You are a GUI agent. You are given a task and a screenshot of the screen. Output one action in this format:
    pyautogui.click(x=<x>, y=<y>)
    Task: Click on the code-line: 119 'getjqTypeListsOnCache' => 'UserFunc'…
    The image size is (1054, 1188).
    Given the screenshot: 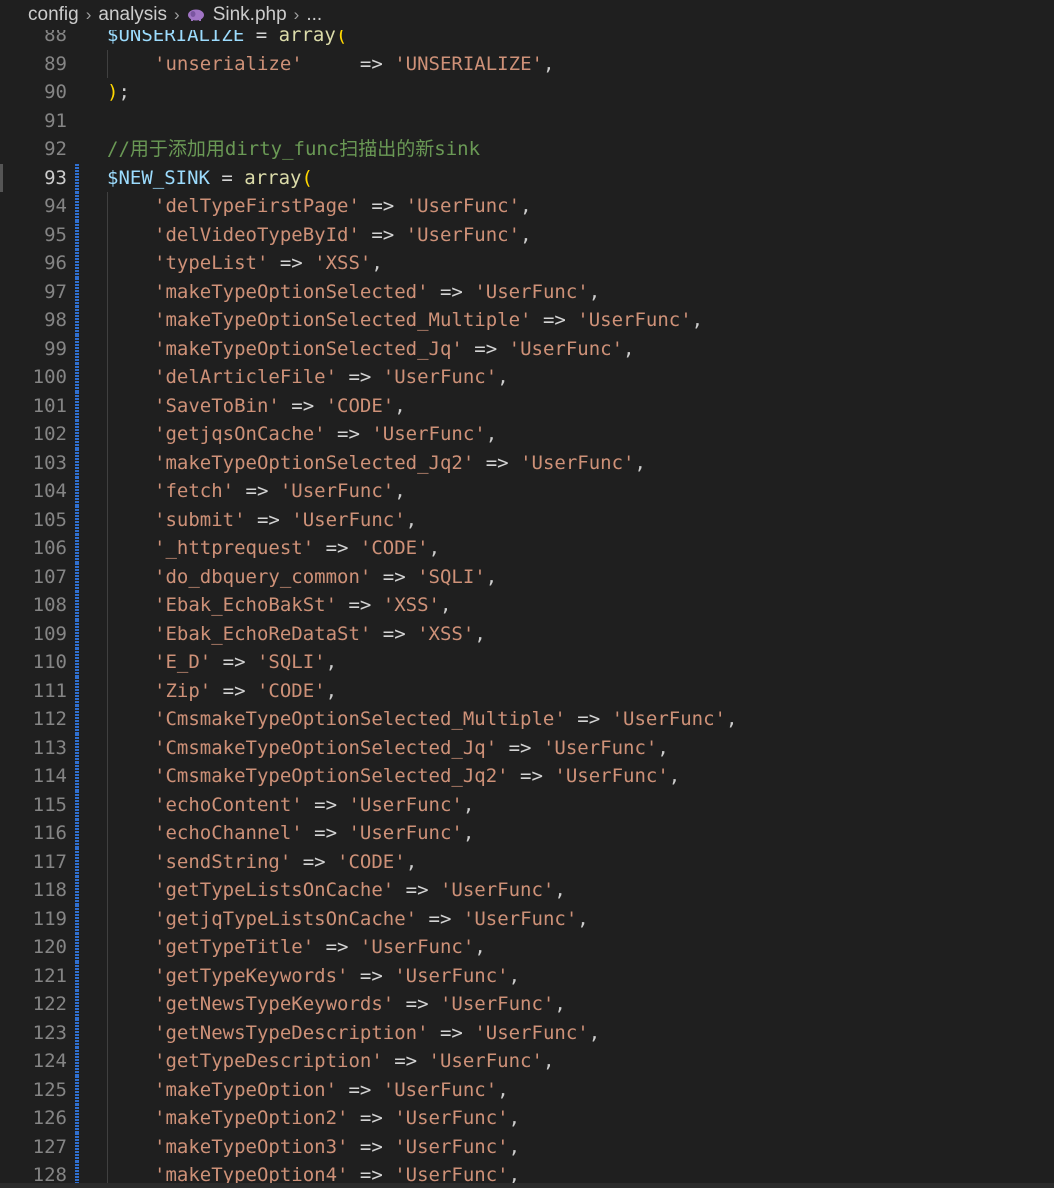 What is the action you would take?
    pyautogui.click(x=527, y=919)
    